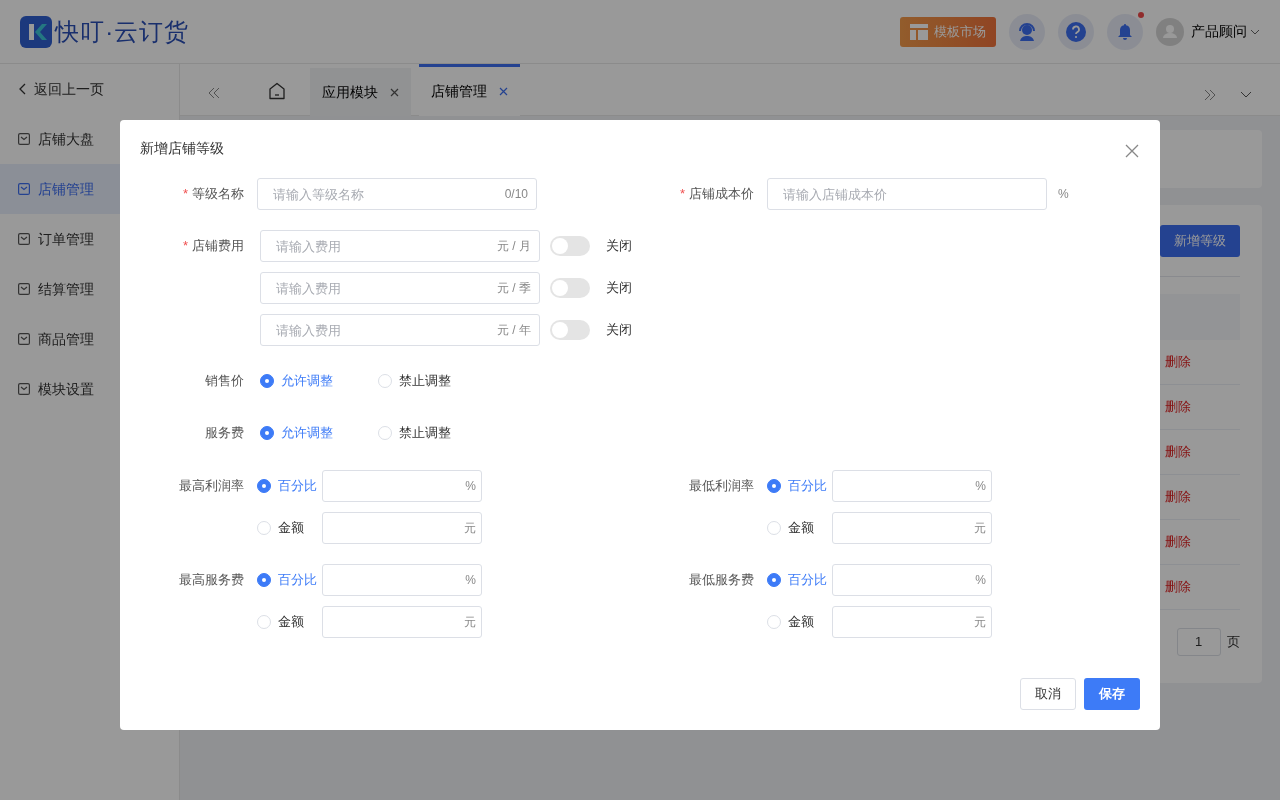  I want to click on notification-button, so click(1125, 31).